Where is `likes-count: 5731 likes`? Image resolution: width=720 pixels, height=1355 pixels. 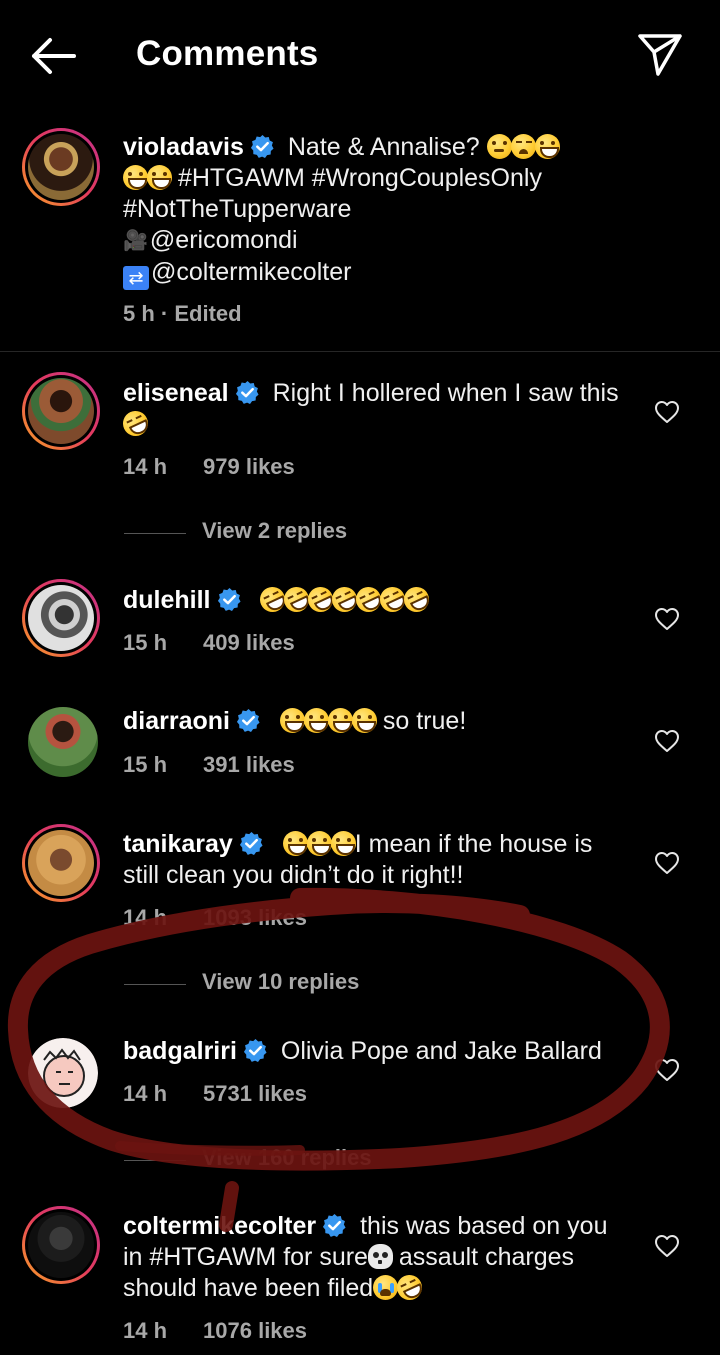 likes-count: 5731 likes is located at coordinates (255, 1093).